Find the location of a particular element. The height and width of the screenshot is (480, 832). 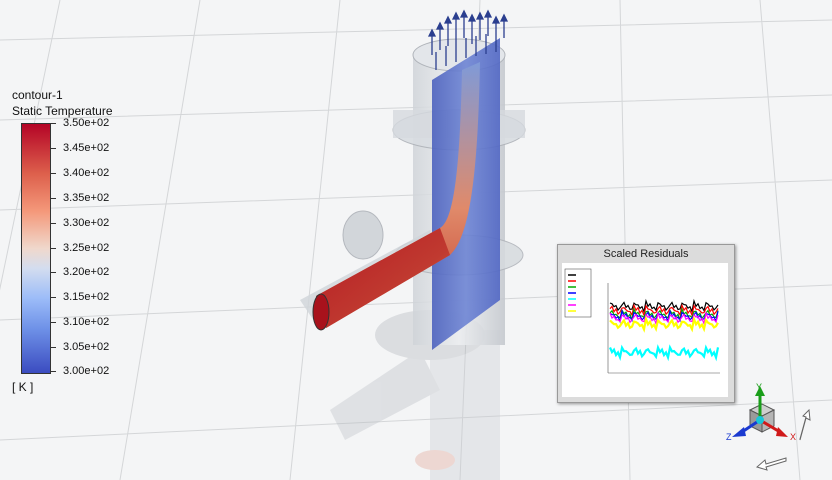

tick-label: 3.45e+02 is located at coordinates (86, 148).